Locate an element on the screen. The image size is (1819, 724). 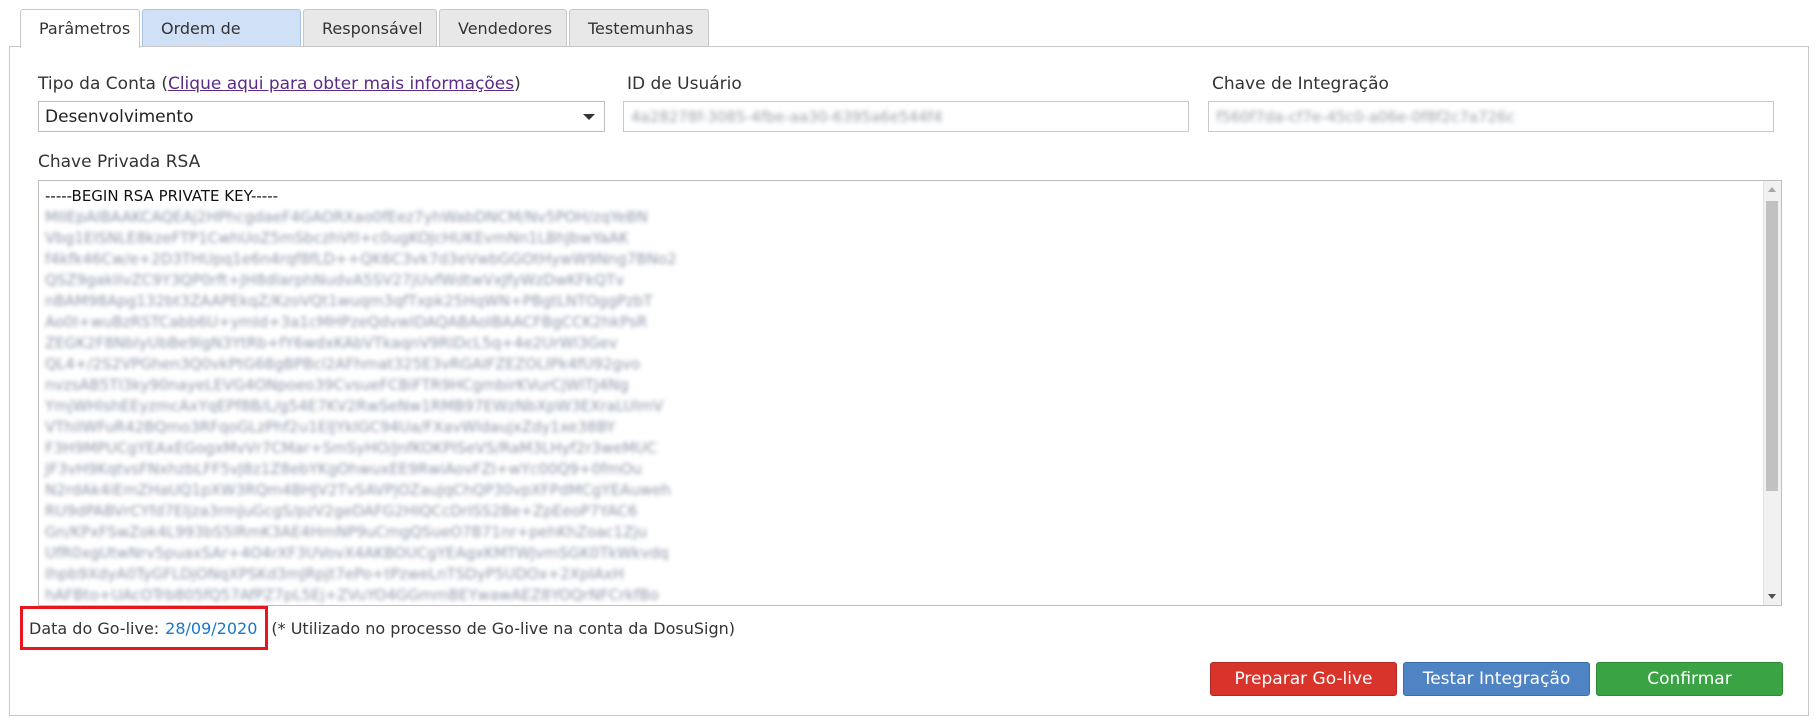
account-type-selected: Desenvolvimento is located at coordinates (119, 117).